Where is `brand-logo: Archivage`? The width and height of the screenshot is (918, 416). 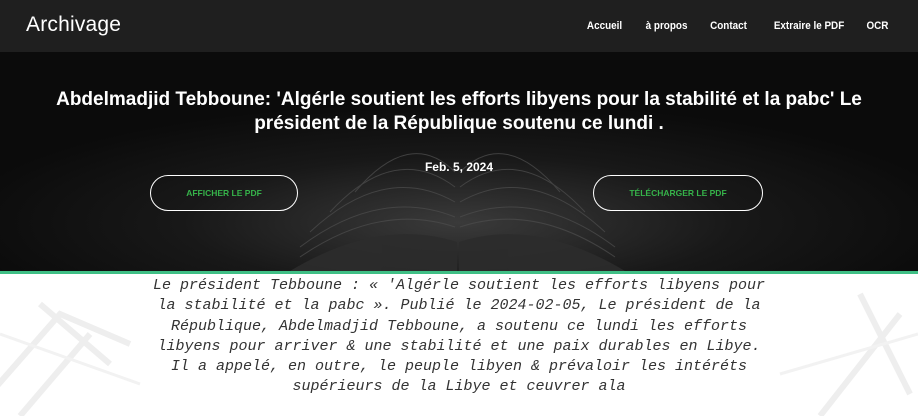 brand-logo: Archivage is located at coordinates (73, 25).